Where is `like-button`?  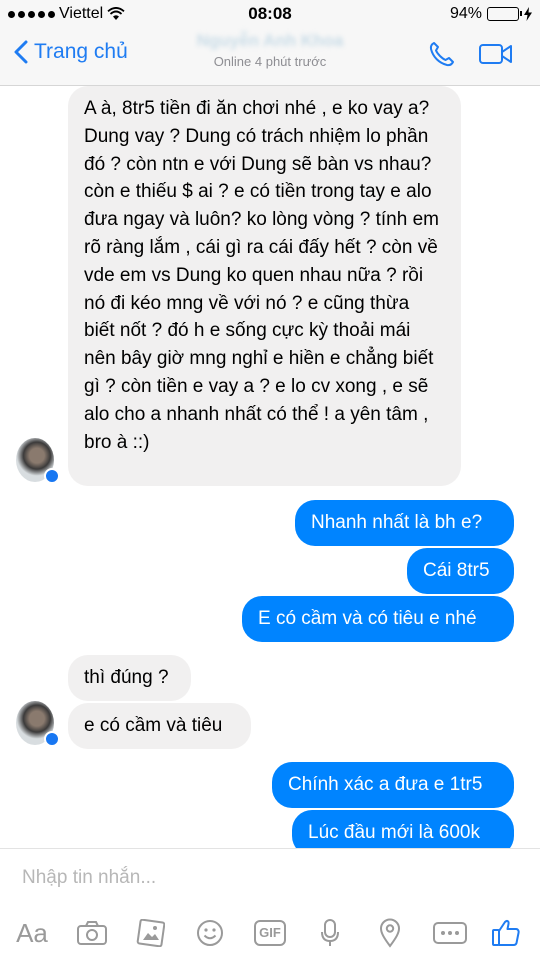
like-button is located at coordinates (506, 933).